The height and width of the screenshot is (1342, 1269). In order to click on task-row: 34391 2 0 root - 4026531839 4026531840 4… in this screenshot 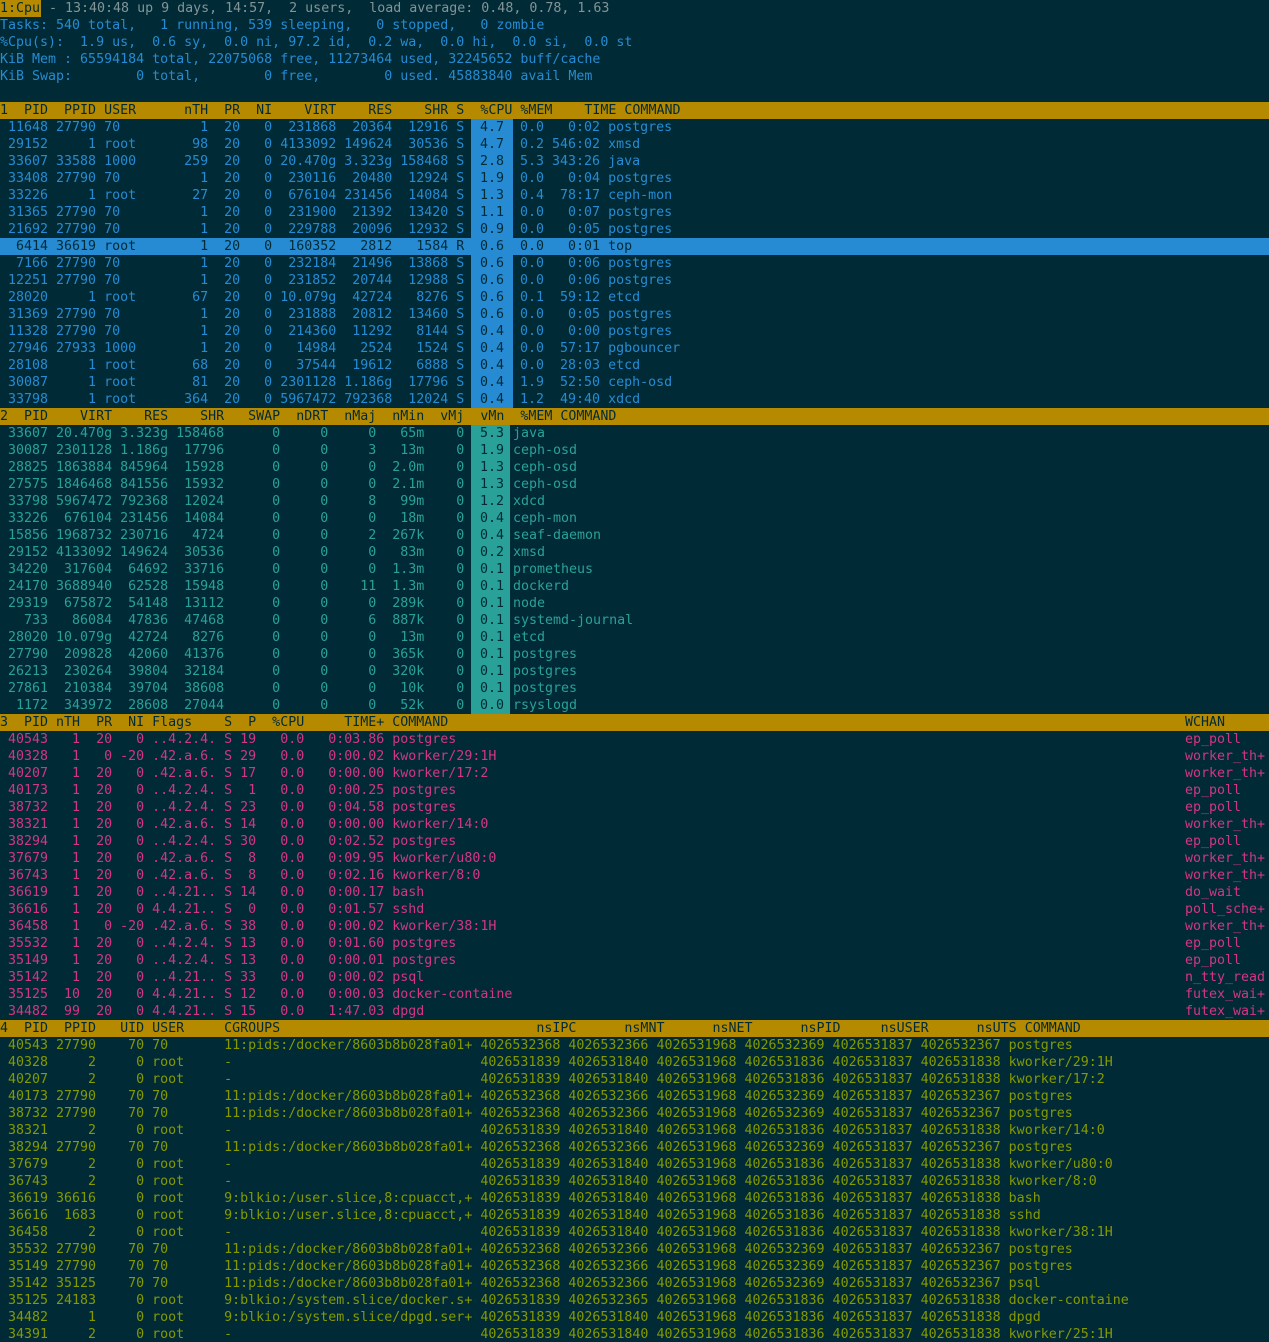, I will do `click(634, 1334)`.